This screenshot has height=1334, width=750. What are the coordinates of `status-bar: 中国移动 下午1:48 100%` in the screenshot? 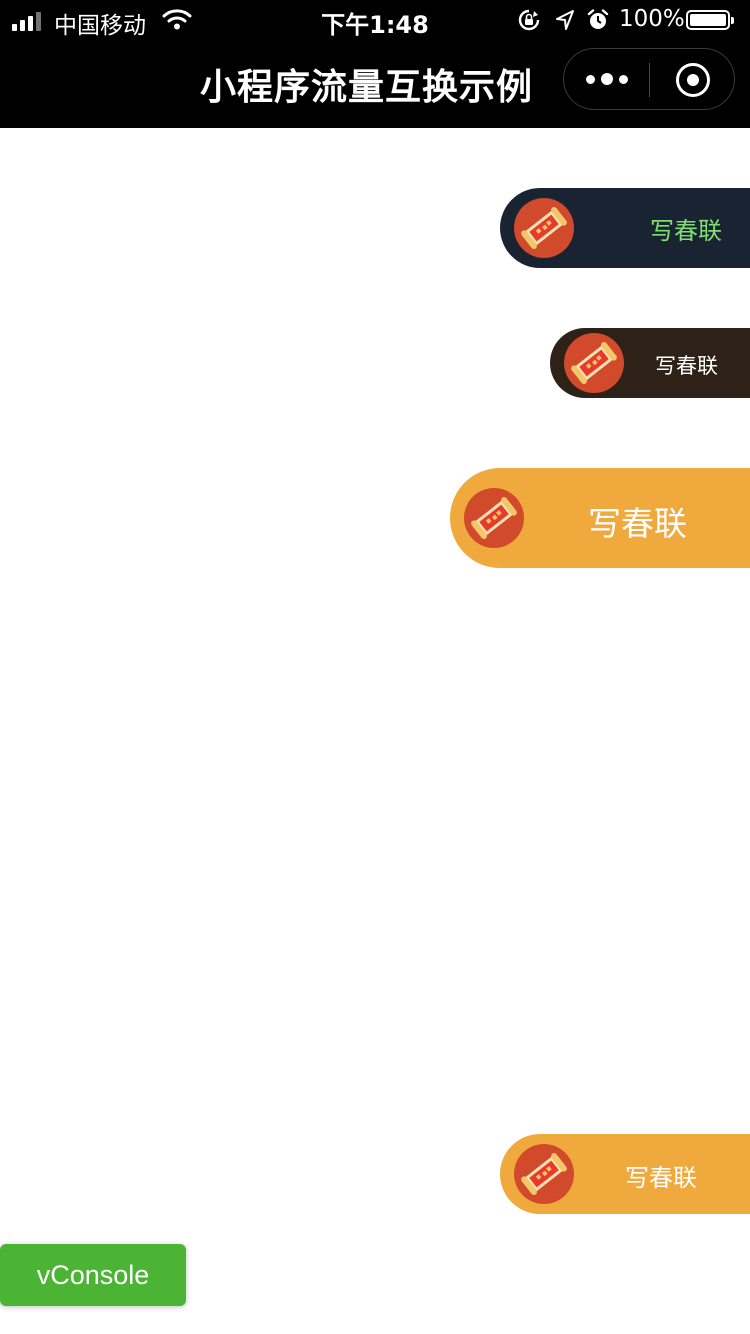 It's located at (375, 20).